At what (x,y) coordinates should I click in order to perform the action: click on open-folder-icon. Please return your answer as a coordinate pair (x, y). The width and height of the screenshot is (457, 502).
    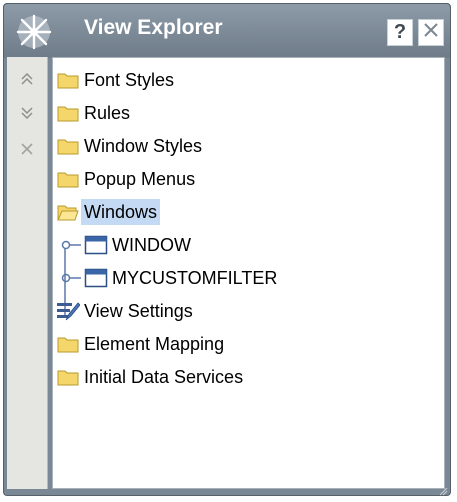
    Looking at the image, I should click on (68, 212).